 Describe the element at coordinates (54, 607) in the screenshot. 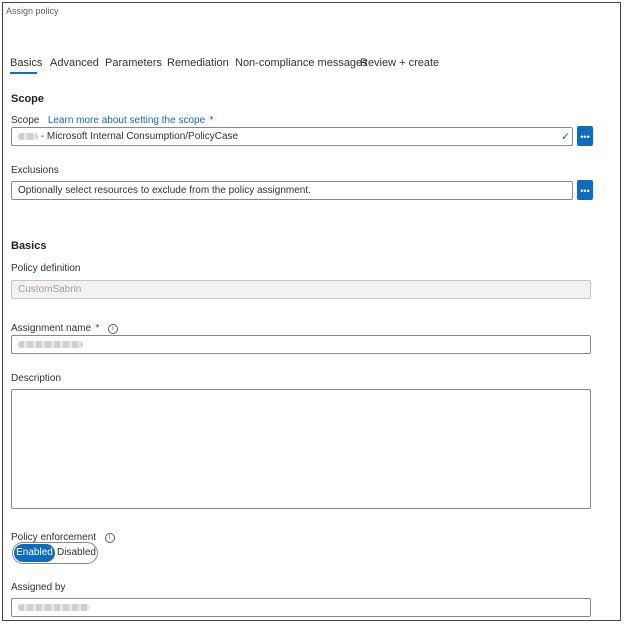

I see `redacted-assigned-by` at that location.